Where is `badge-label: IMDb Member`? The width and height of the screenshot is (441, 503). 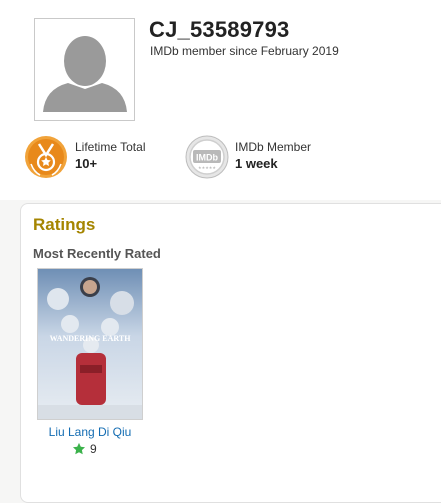 badge-label: IMDb Member is located at coordinates (273, 147).